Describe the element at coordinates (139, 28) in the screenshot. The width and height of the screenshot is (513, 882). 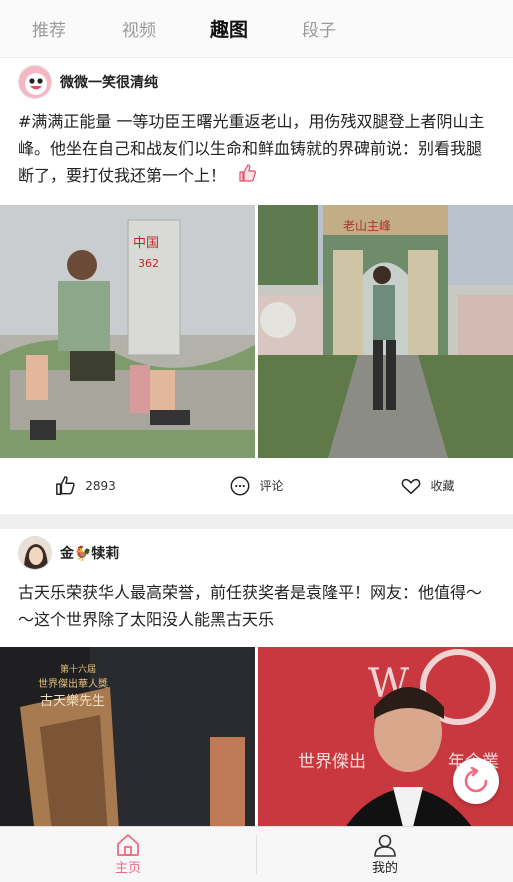
I see `tab-video: 视频` at that location.